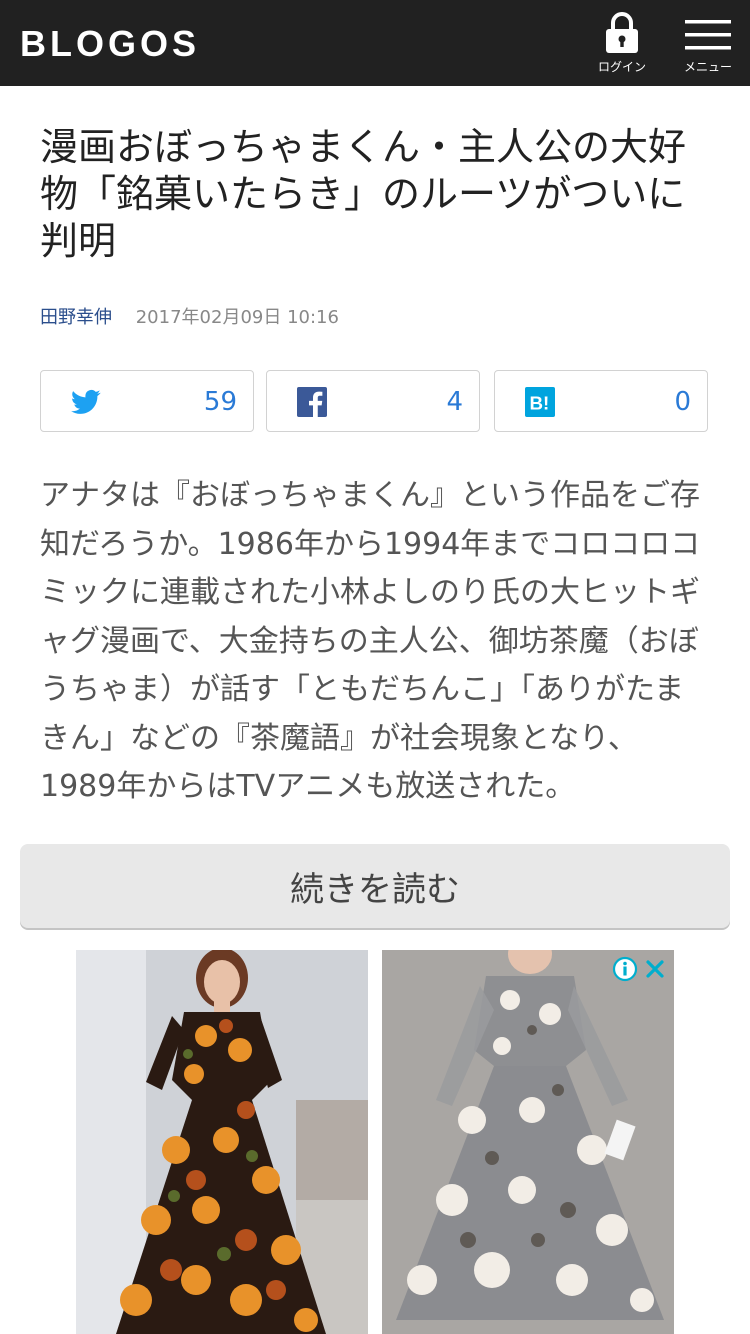 This screenshot has width=750, height=1334. I want to click on facebook-share-button: 4, so click(373, 401).